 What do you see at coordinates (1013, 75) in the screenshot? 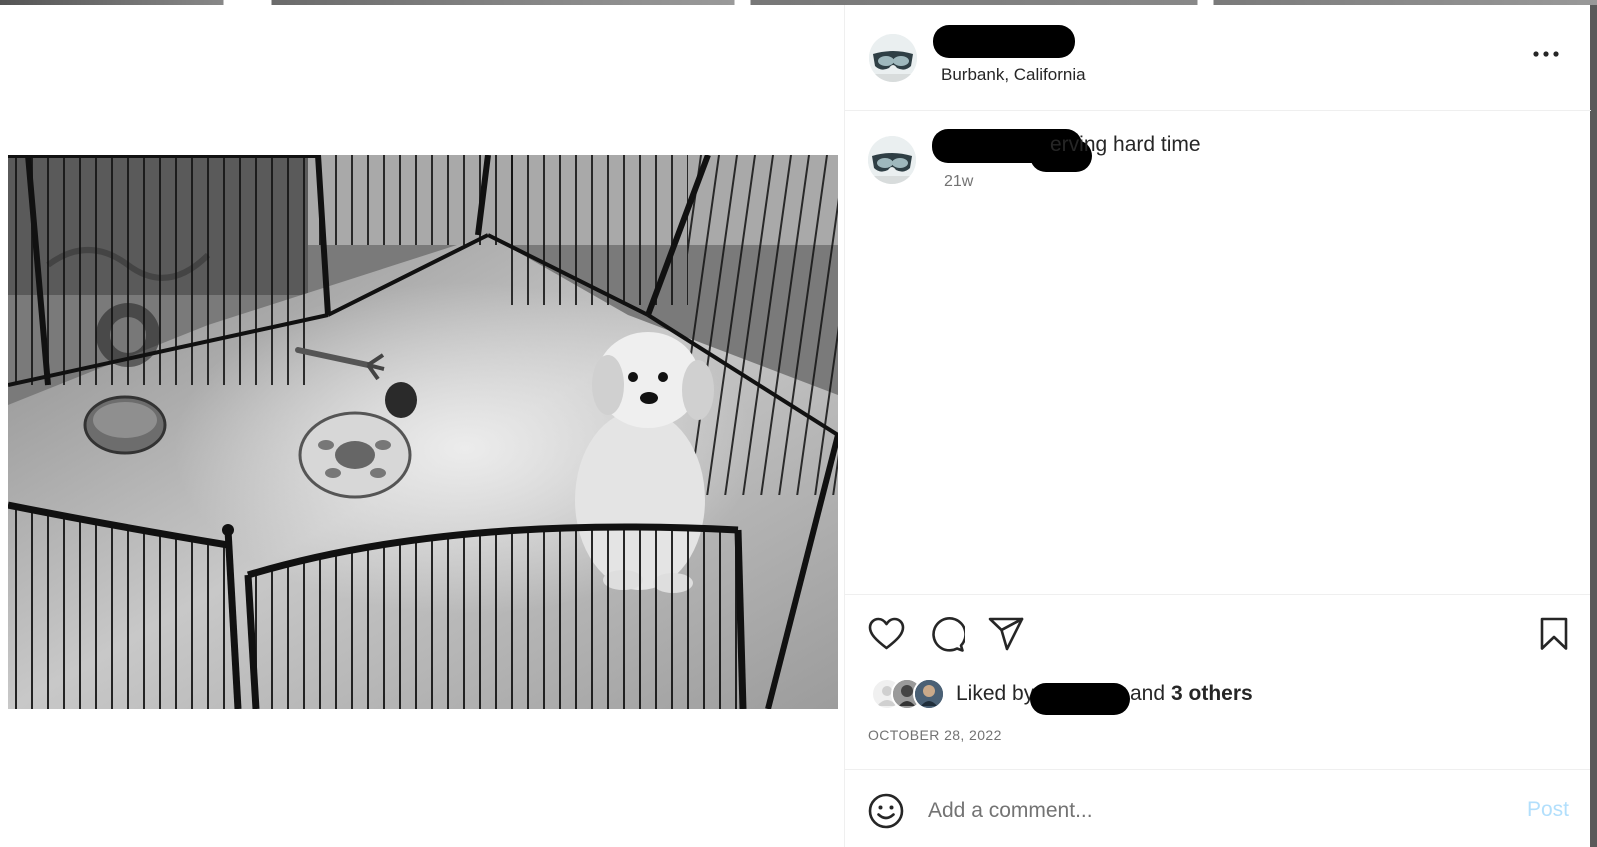
I see `post-location: Burbank, California` at bounding box center [1013, 75].